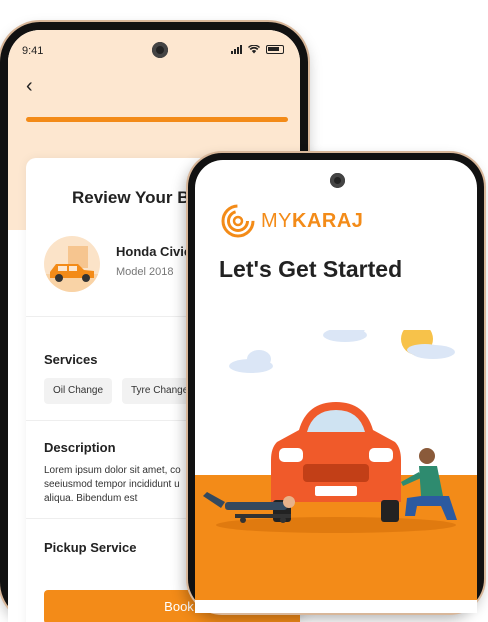 The image size is (488, 622). What do you see at coordinates (154, 251) in the screenshot?
I see `car-name: Honda Civic` at bounding box center [154, 251].